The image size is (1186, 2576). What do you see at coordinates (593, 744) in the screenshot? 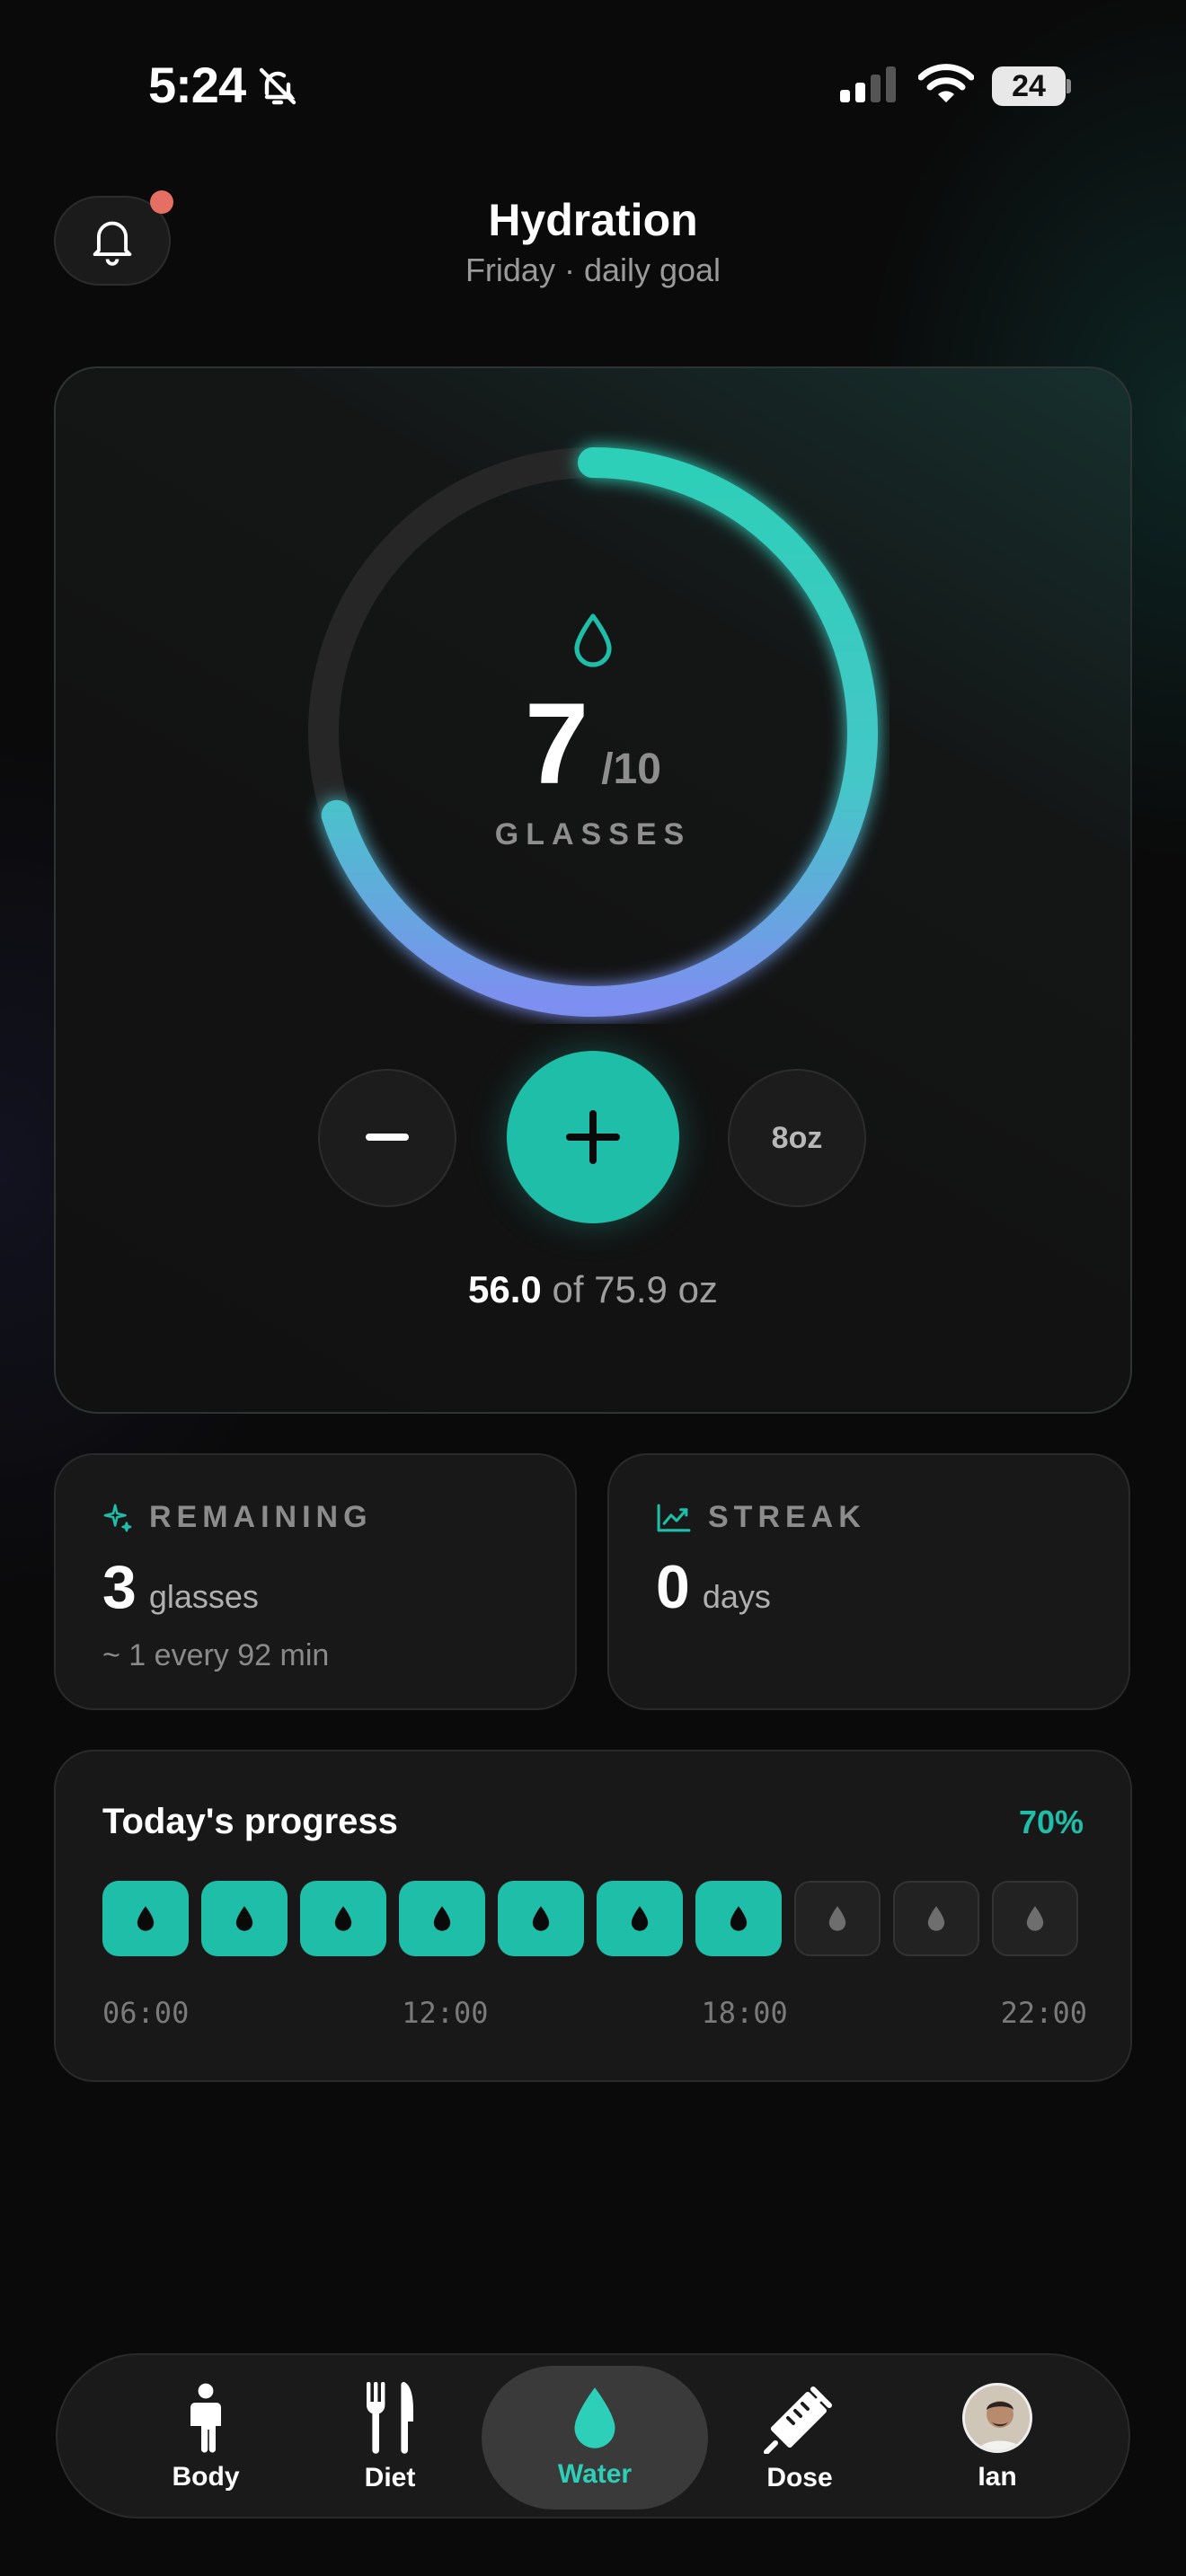
I see `glass-count: 7 /10` at bounding box center [593, 744].